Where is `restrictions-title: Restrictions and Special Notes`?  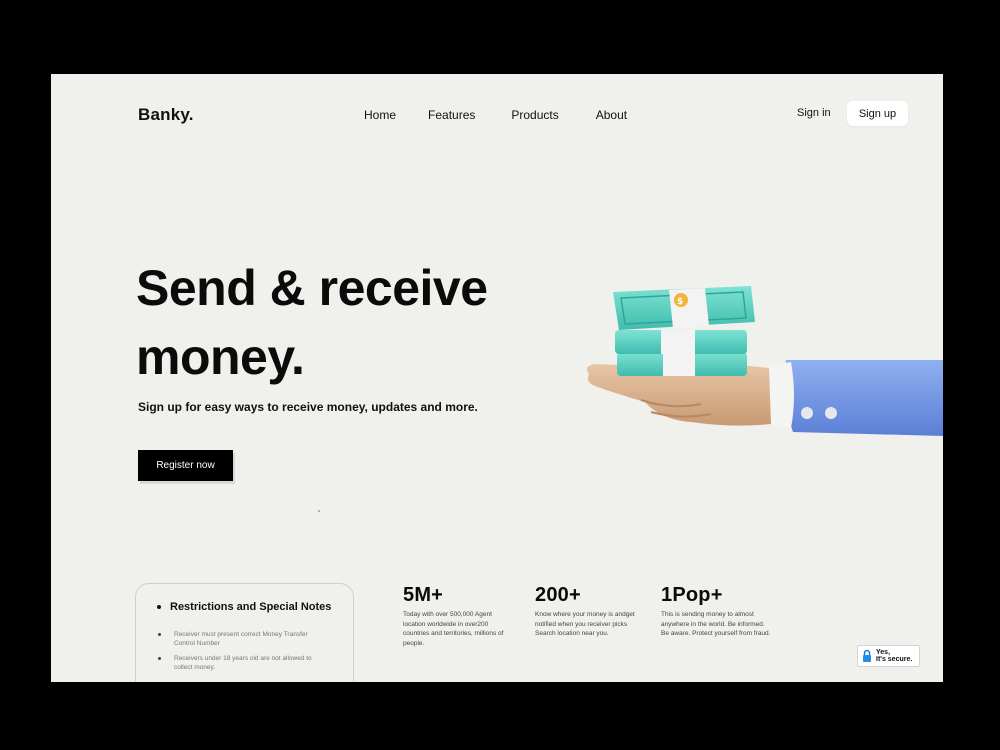 restrictions-title: Restrictions and Special Notes is located at coordinates (251, 607).